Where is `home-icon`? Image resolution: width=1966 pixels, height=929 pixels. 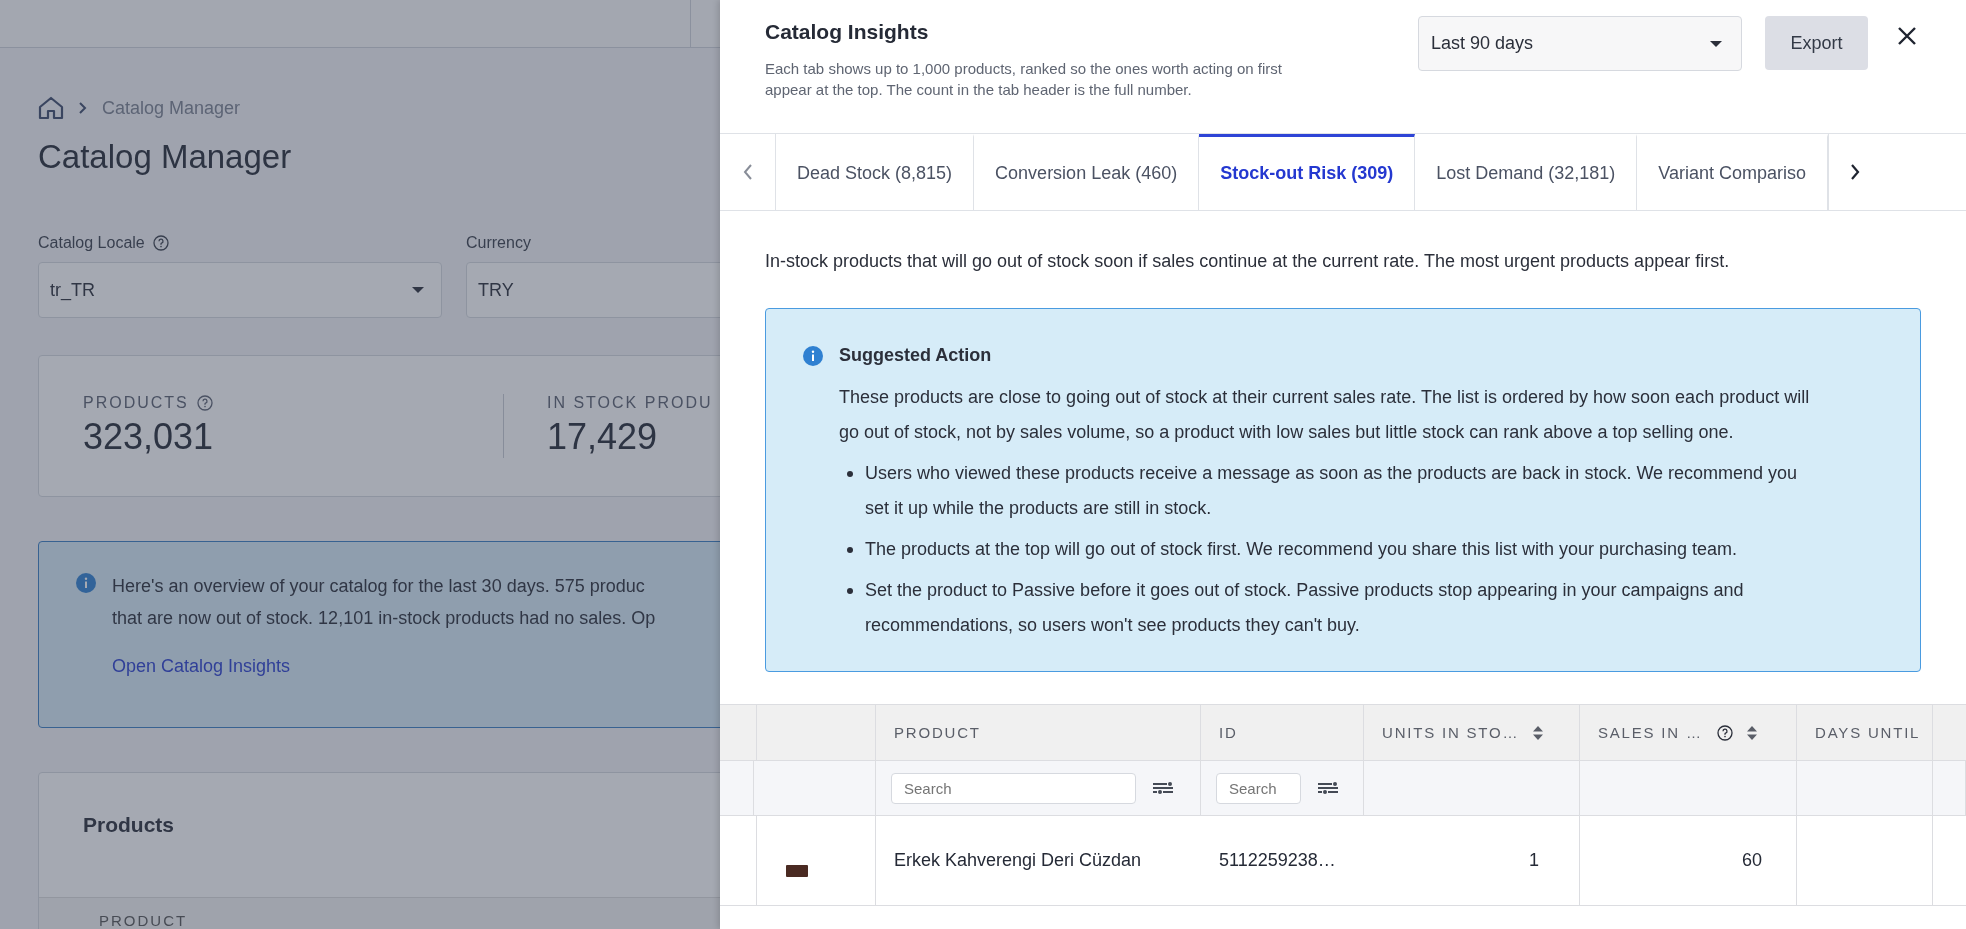
home-icon is located at coordinates (51, 108).